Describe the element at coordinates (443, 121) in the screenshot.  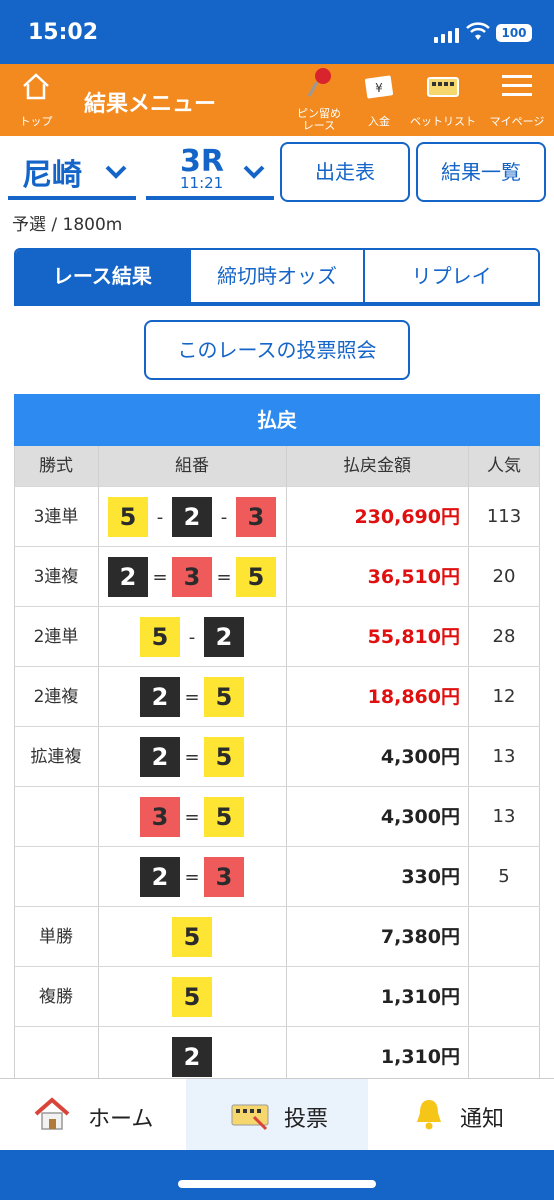
I see `betlist-label: ベットリスト` at that location.